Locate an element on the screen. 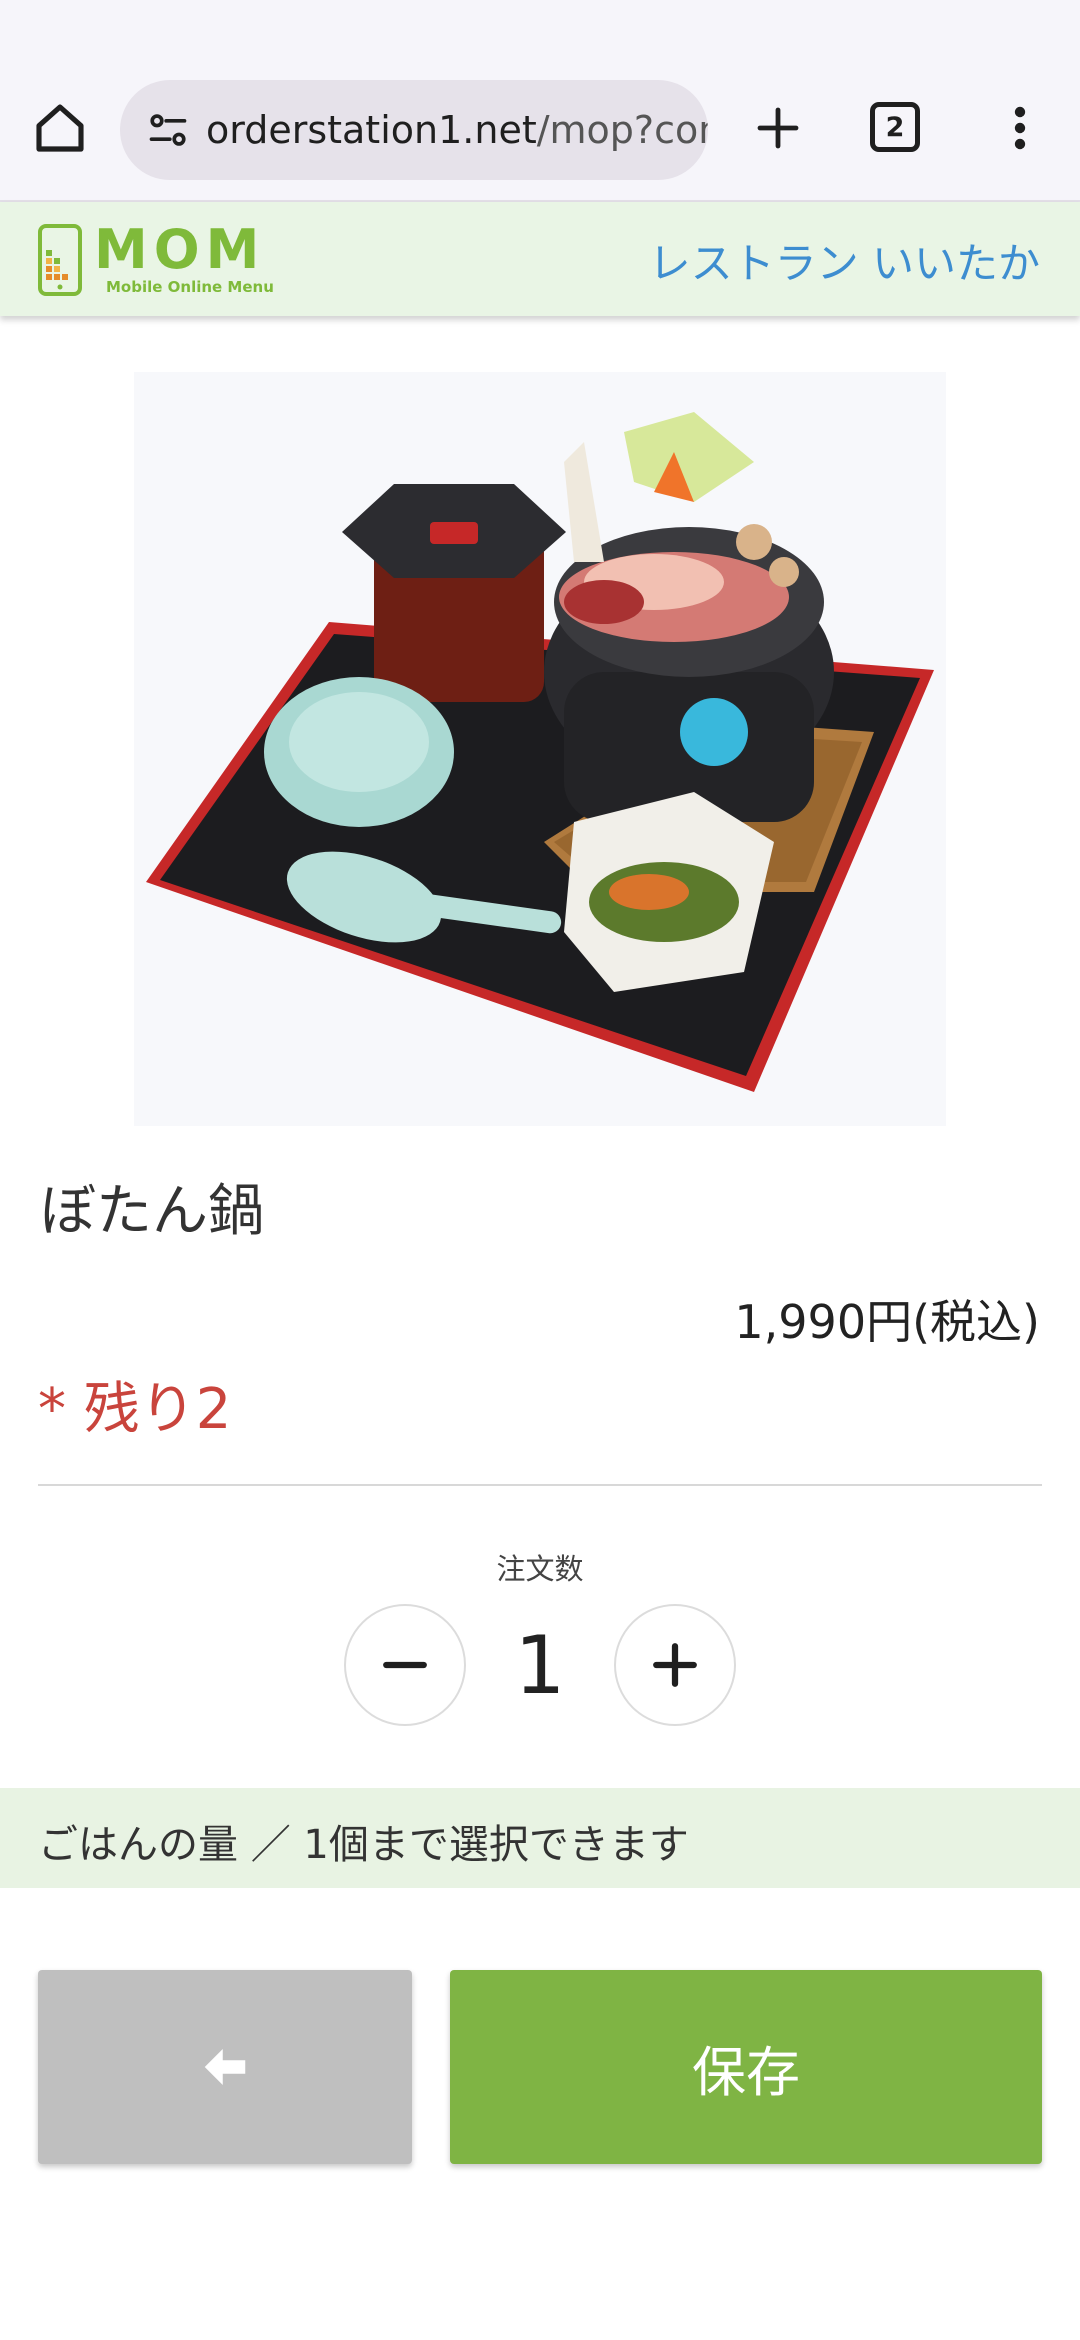 This screenshot has height=2340, width=1080. save-button: 保存 is located at coordinates (746, 2067).